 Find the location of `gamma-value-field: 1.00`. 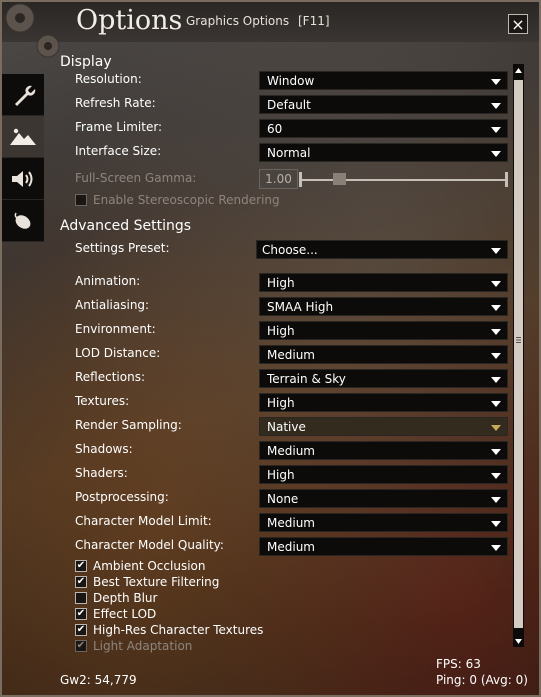

gamma-value-field: 1.00 is located at coordinates (278, 179).